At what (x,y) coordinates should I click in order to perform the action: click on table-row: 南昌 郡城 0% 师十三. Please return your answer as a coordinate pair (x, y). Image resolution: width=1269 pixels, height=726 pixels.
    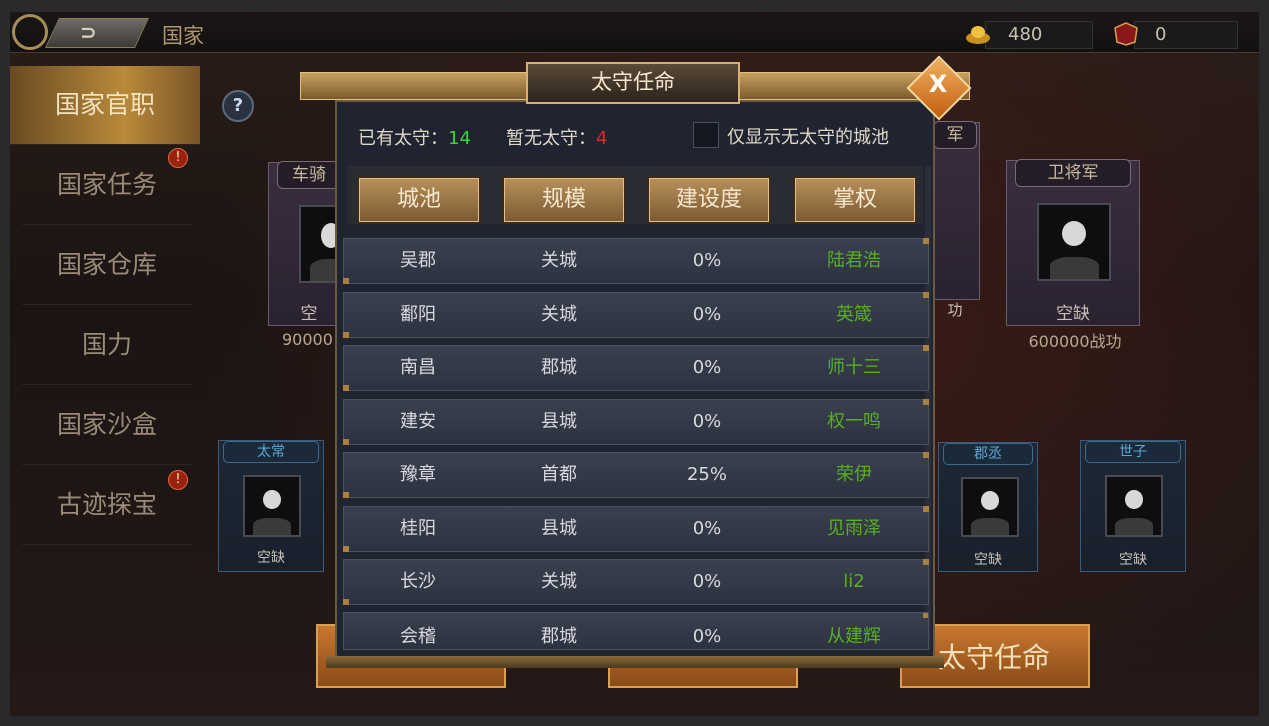
    Looking at the image, I should click on (636, 368).